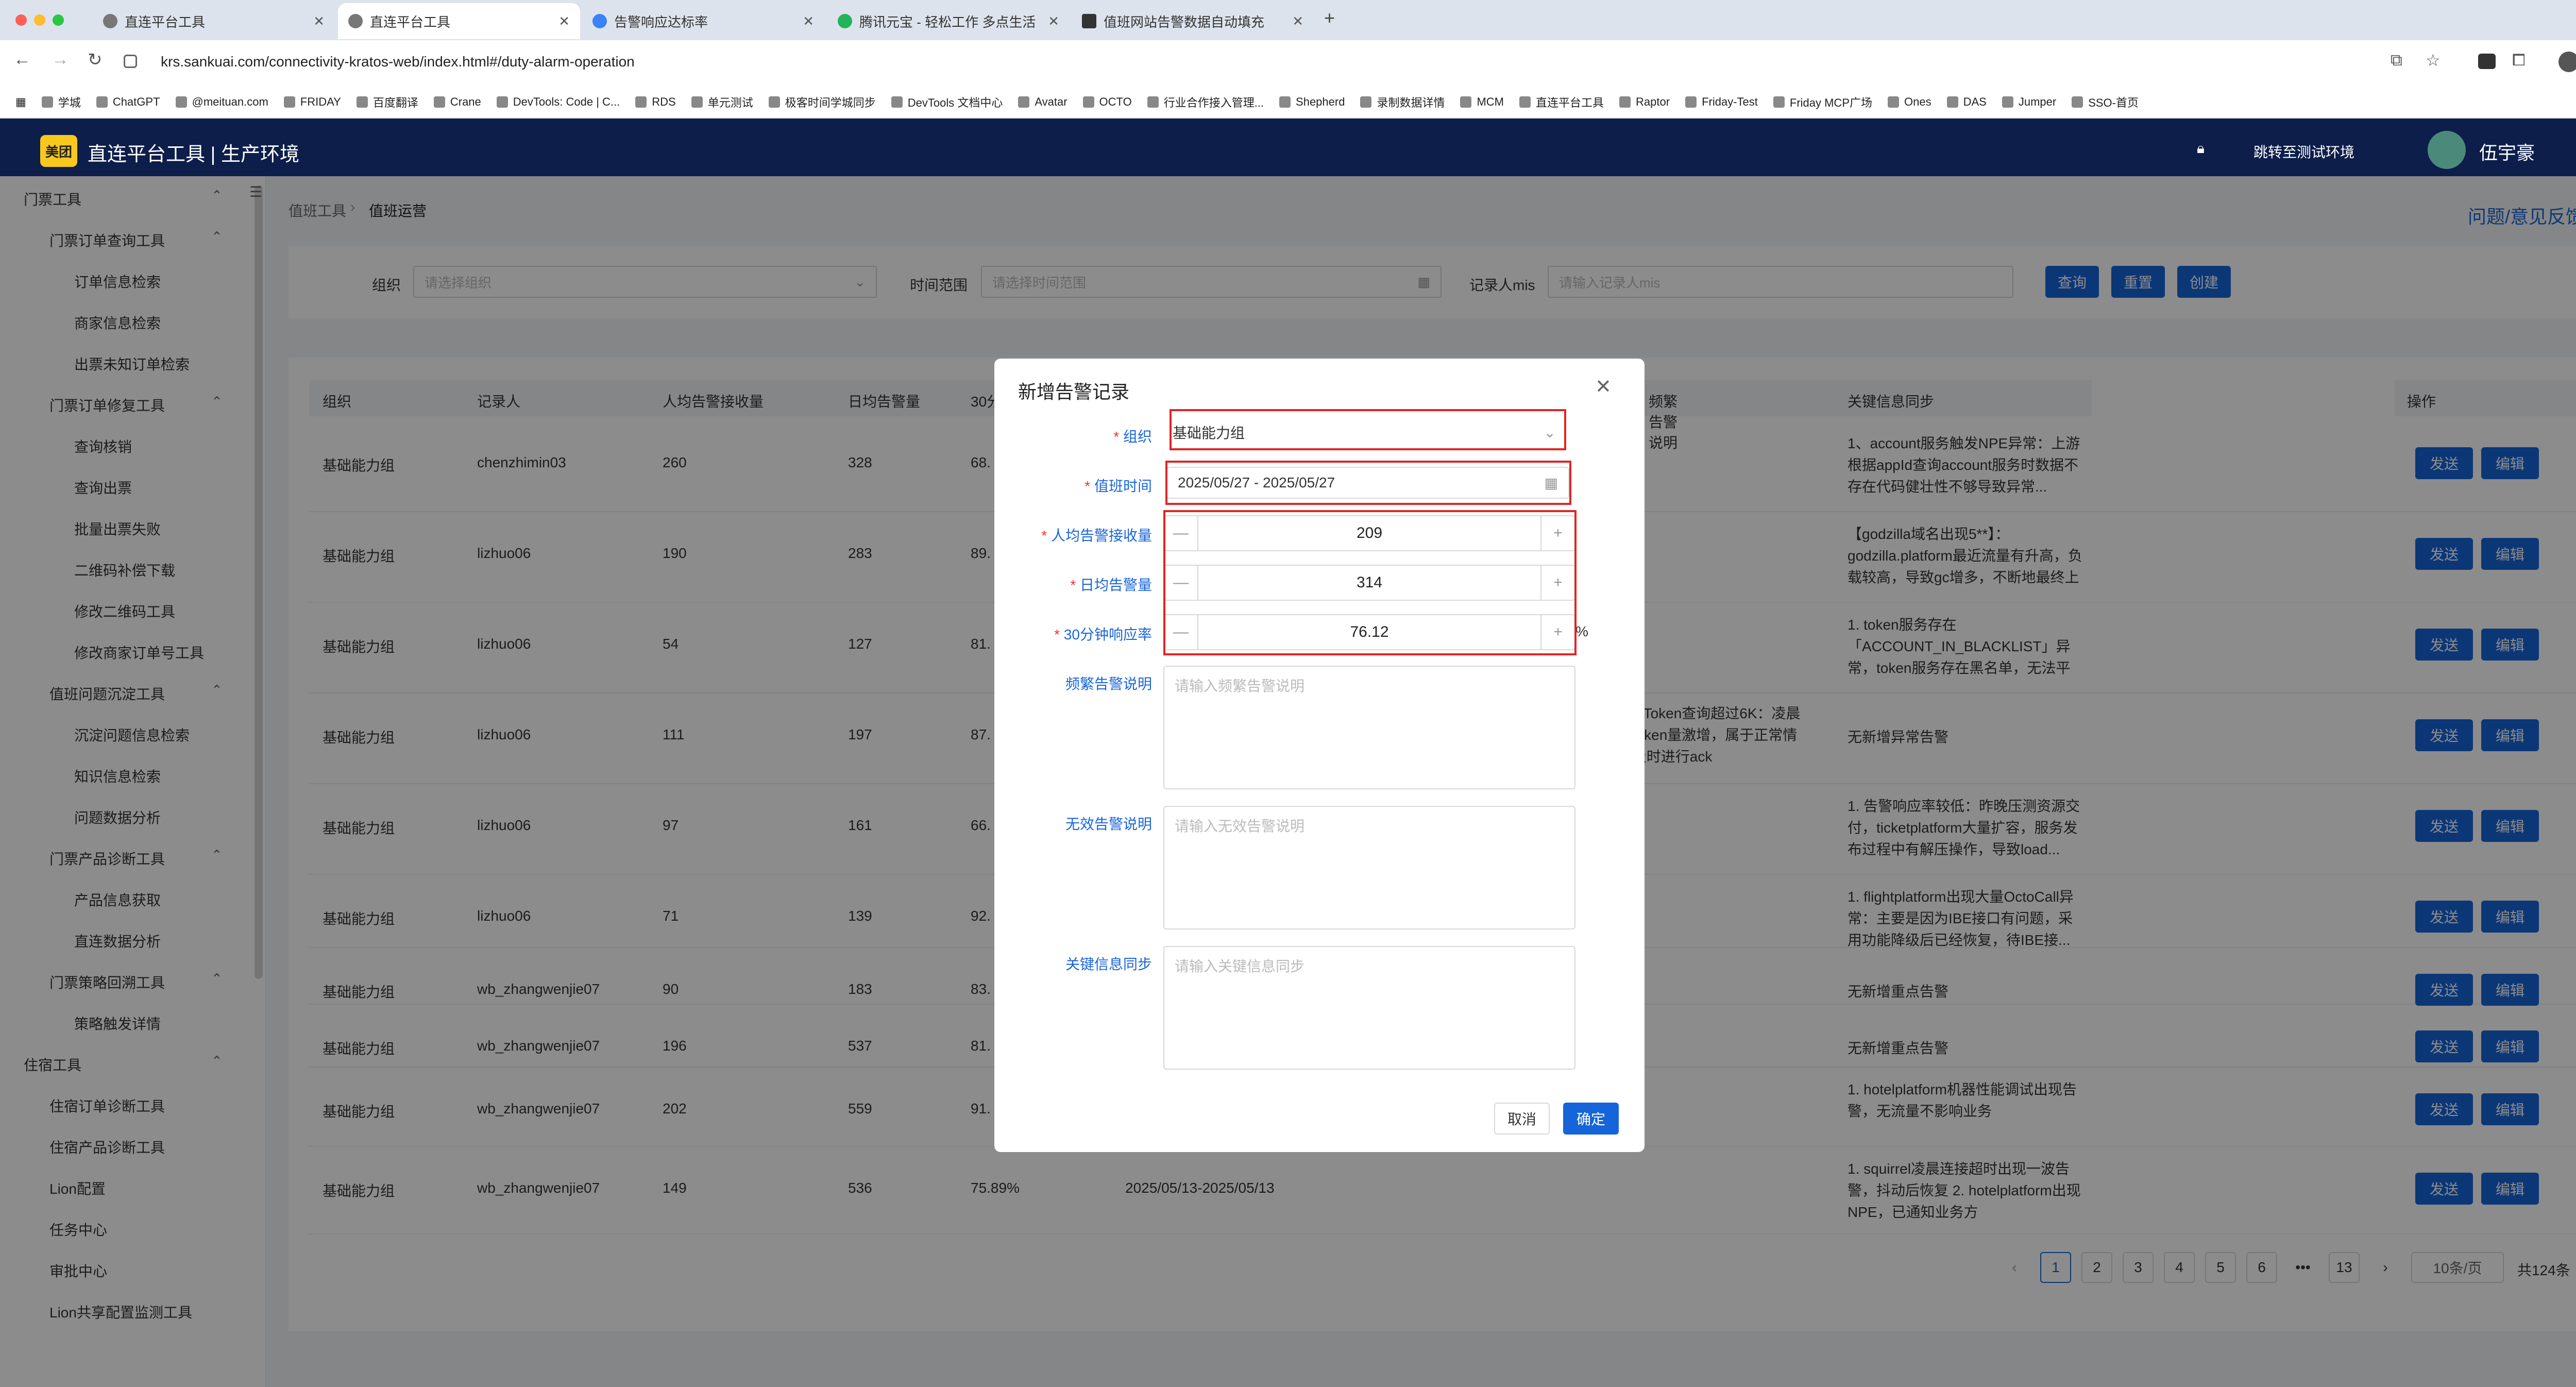  I want to click on close-icon: ✕, so click(1603, 386).